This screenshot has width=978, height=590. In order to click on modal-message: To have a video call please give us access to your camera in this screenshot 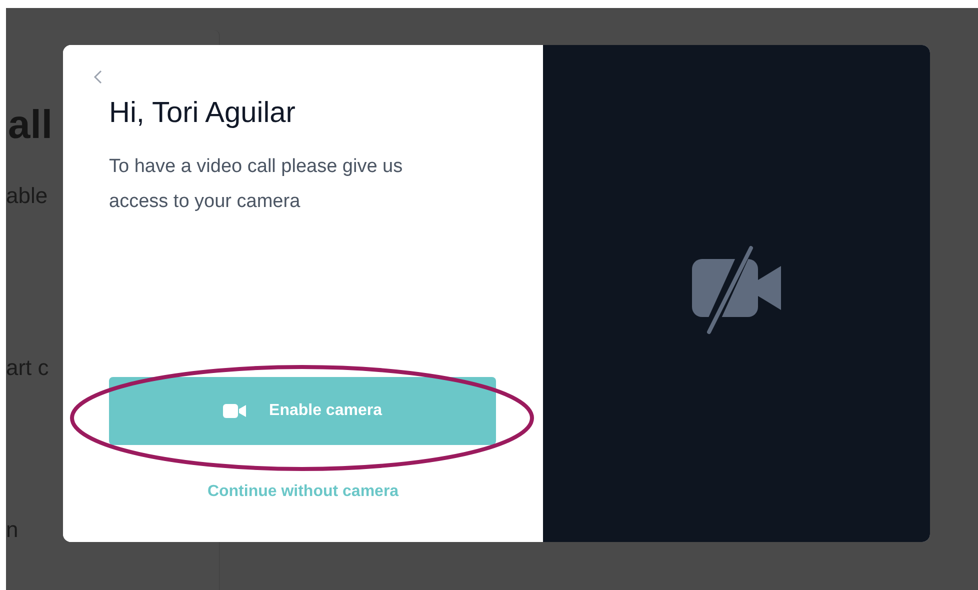, I will do `click(256, 184)`.